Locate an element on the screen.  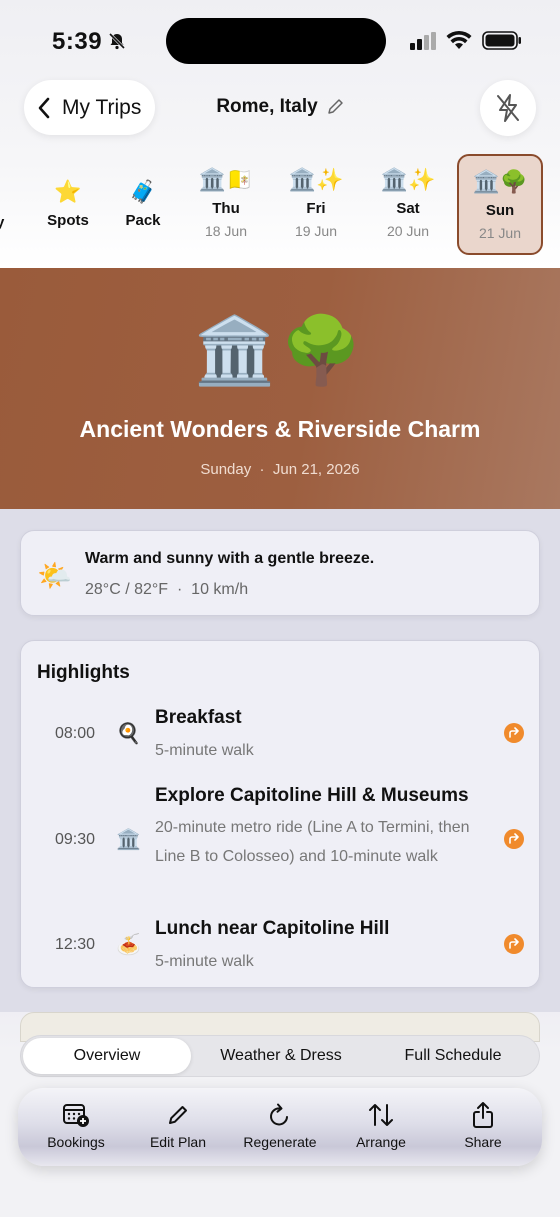
status-bar: 5:39 is located at coordinates (280, 40).